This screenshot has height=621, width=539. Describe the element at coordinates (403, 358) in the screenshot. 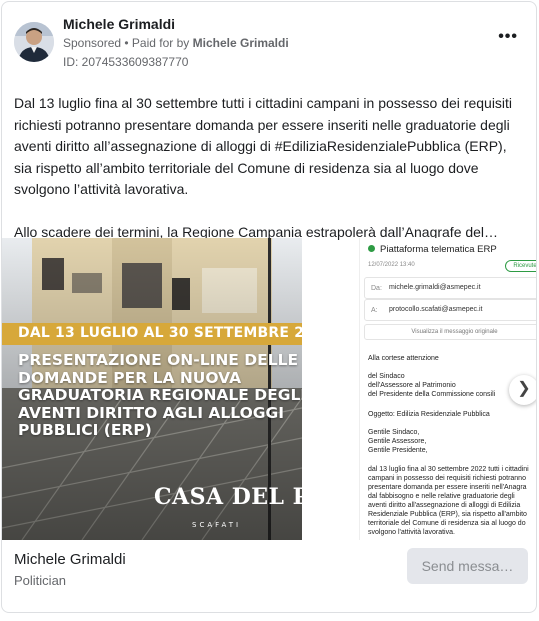

I see `email-attention: Alla cortese attenzione` at that location.